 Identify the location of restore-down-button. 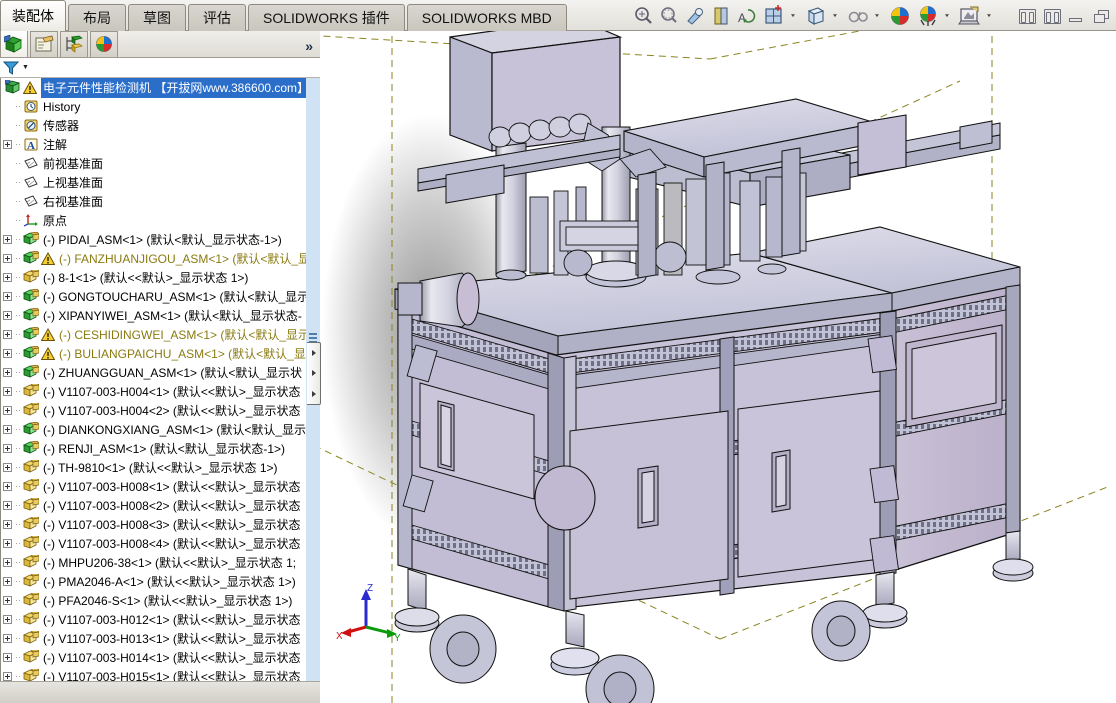
(1102, 16).